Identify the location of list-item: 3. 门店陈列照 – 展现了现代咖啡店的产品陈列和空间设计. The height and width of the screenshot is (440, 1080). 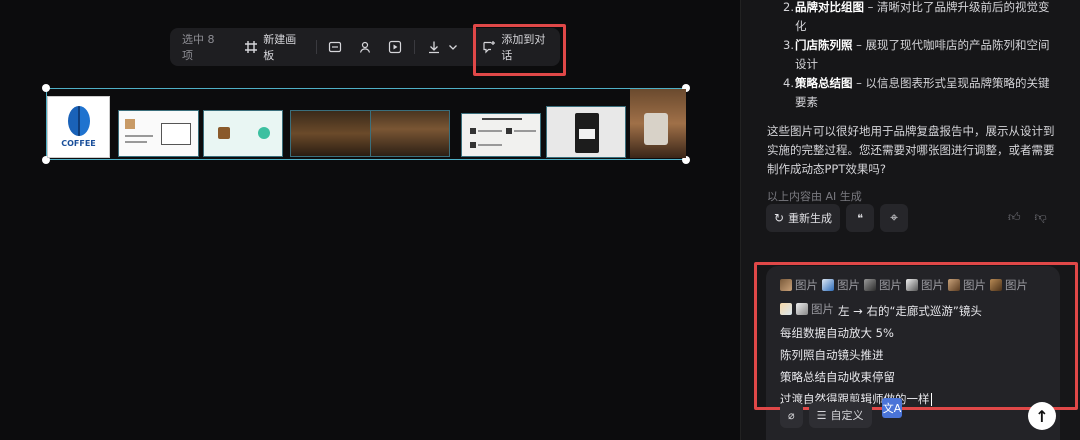
(912, 55).